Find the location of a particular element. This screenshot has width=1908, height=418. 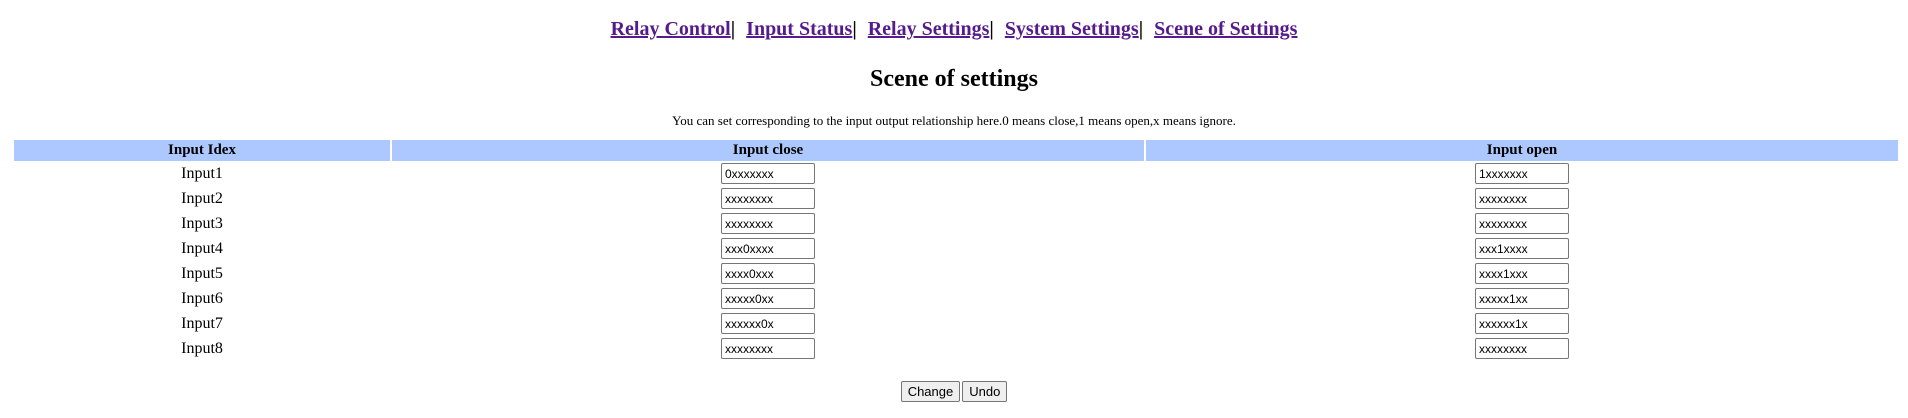

table-row: Input8 is located at coordinates (956, 348).